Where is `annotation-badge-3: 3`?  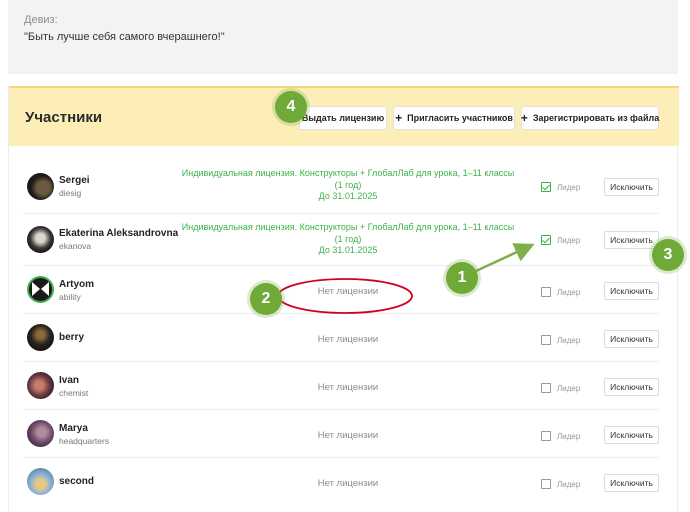
annotation-badge-3: 3 is located at coordinates (668, 255).